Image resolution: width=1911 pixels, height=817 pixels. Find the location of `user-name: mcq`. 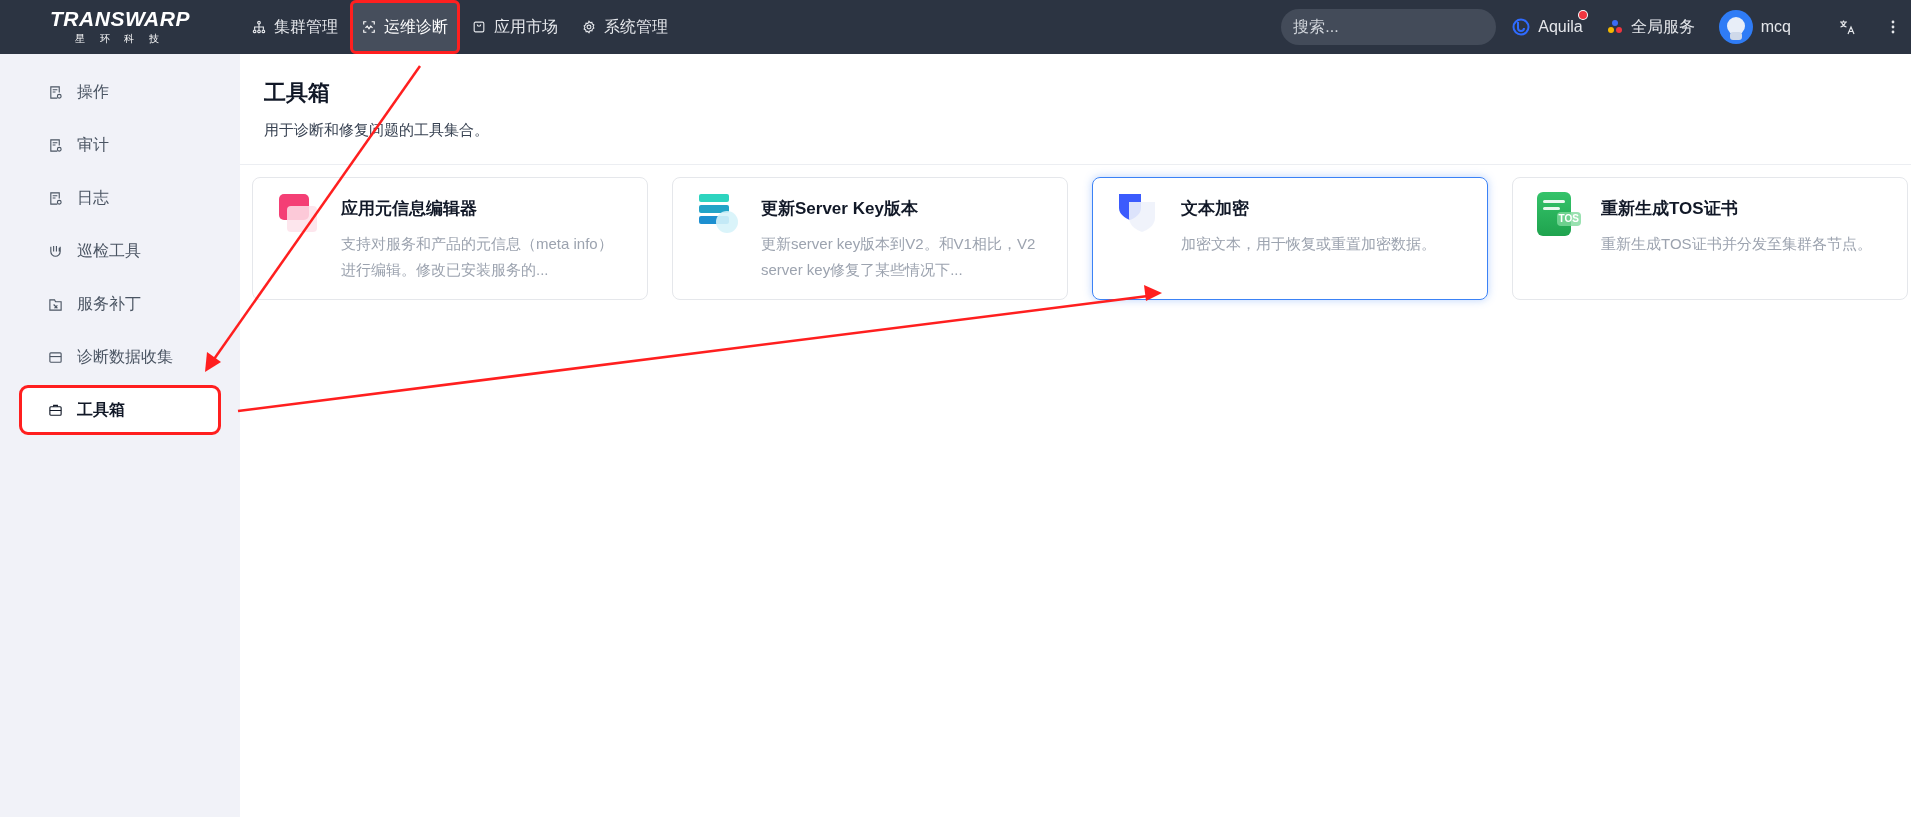

user-name: mcq is located at coordinates (1775, 27).